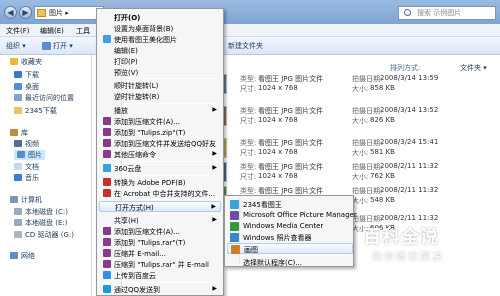 Image resolution: width=500 pixels, height=296 pixels. Describe the element at coordinates (409, 142) in the screenshot. I see `file-date: 2008/3/24 15:41` at that location.